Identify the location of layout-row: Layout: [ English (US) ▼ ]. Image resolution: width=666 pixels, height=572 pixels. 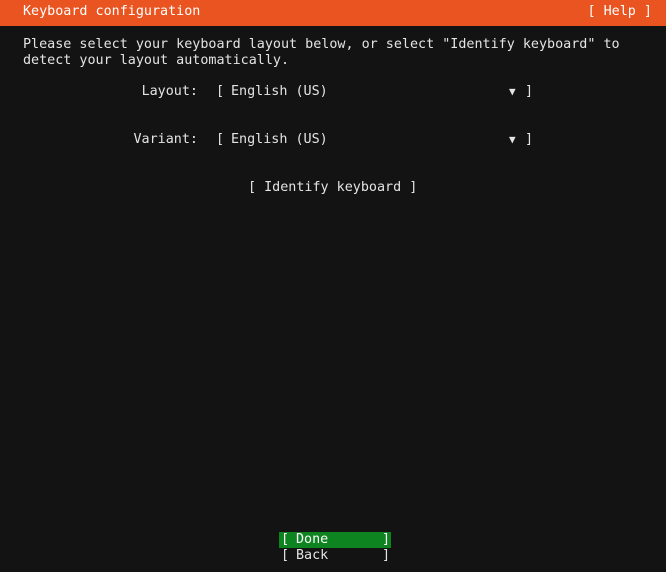
(333, 92).